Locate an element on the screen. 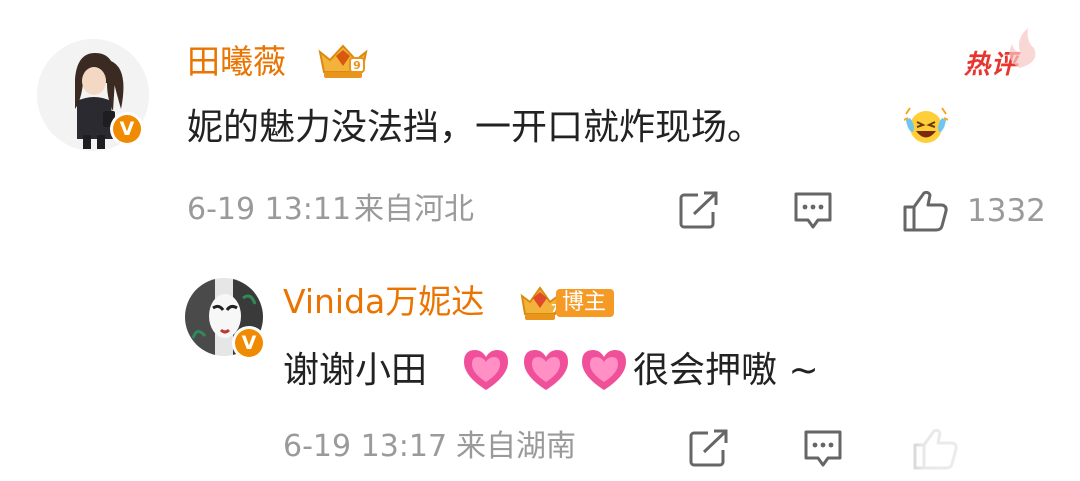 The width and height of the screenshot is (1080, 481). reply-text-before: 谢谢小田 is located at coordinates (355, 370).